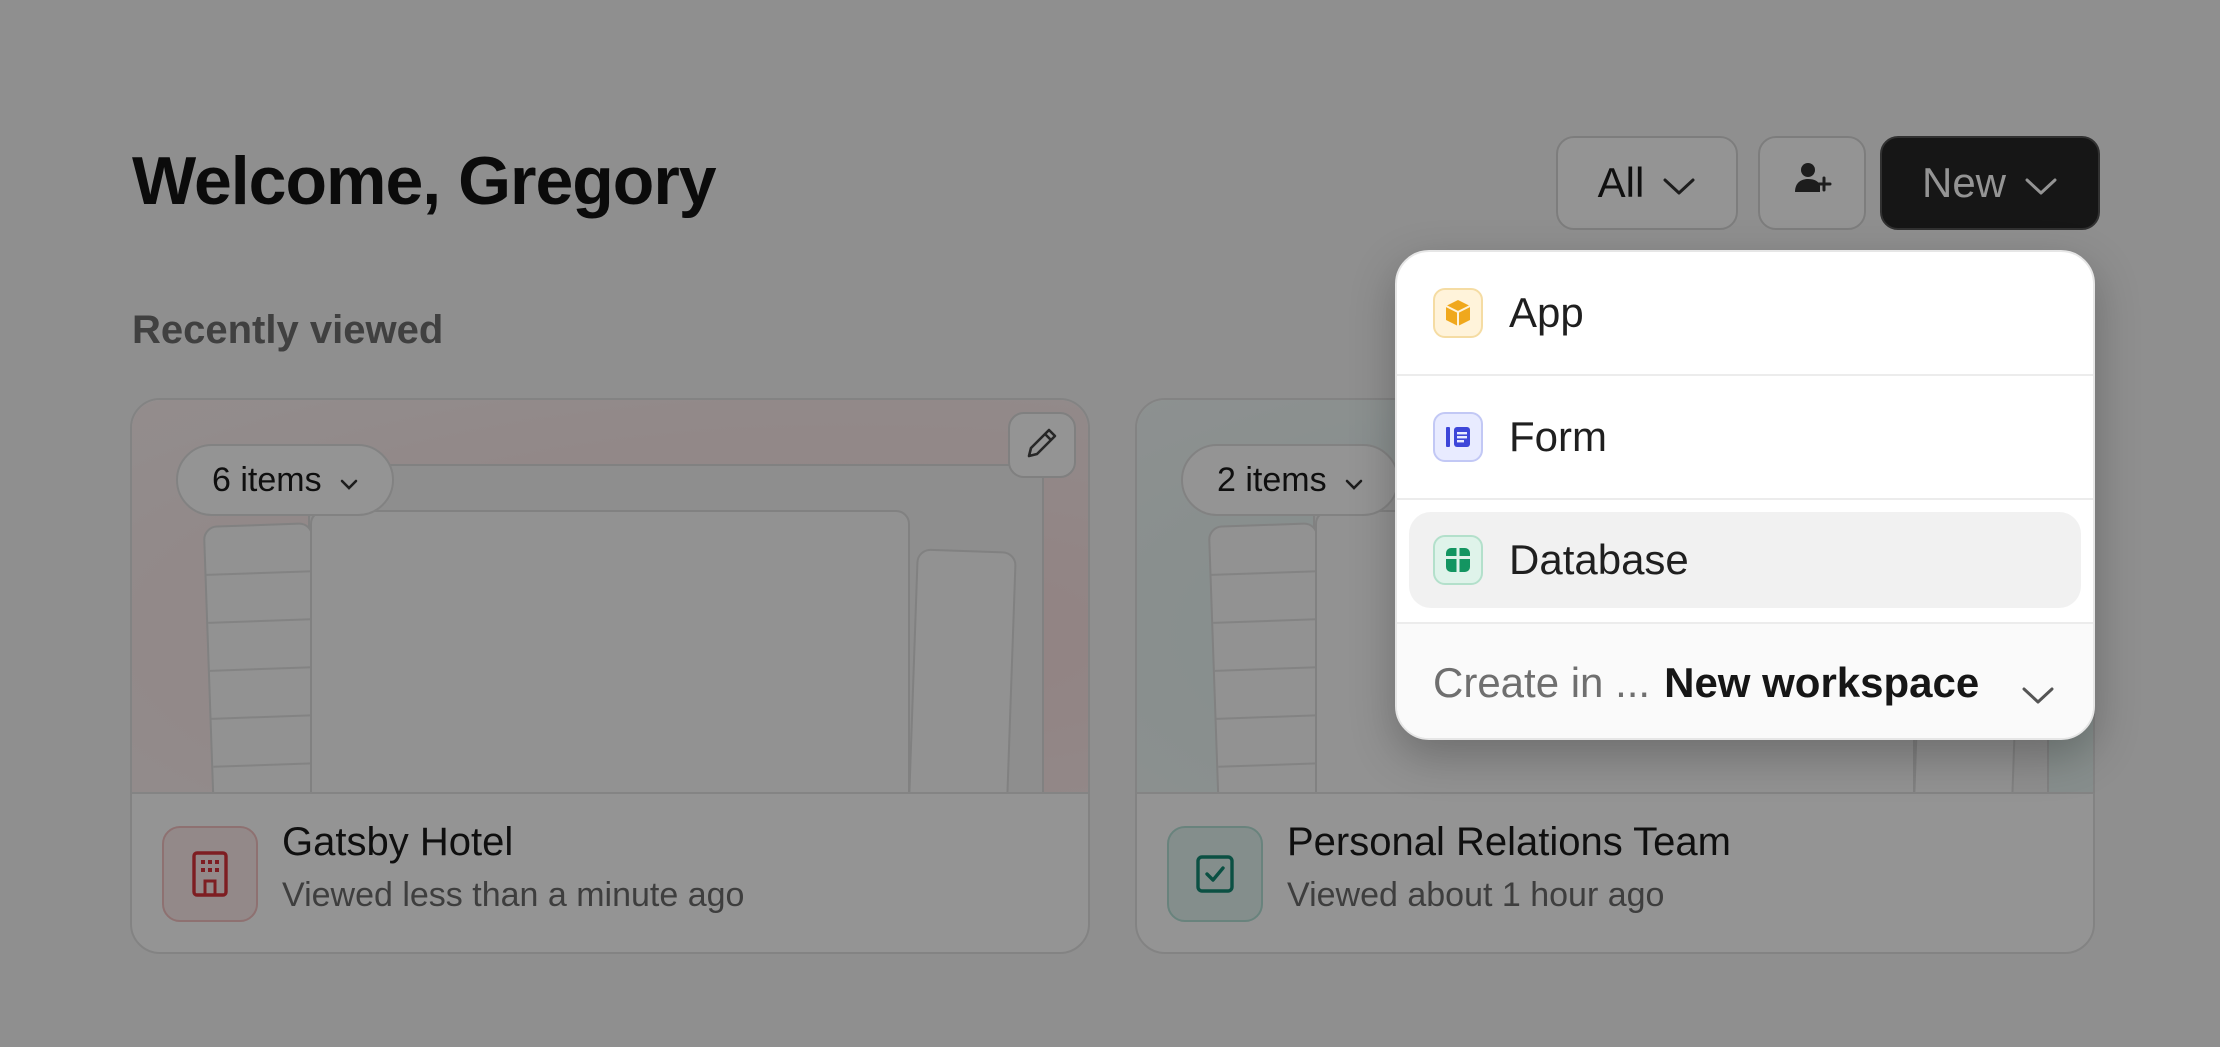  Describe the element at coordinates (1745, 437) in the screenshot. I see `menu-item-form: Form` at that location.